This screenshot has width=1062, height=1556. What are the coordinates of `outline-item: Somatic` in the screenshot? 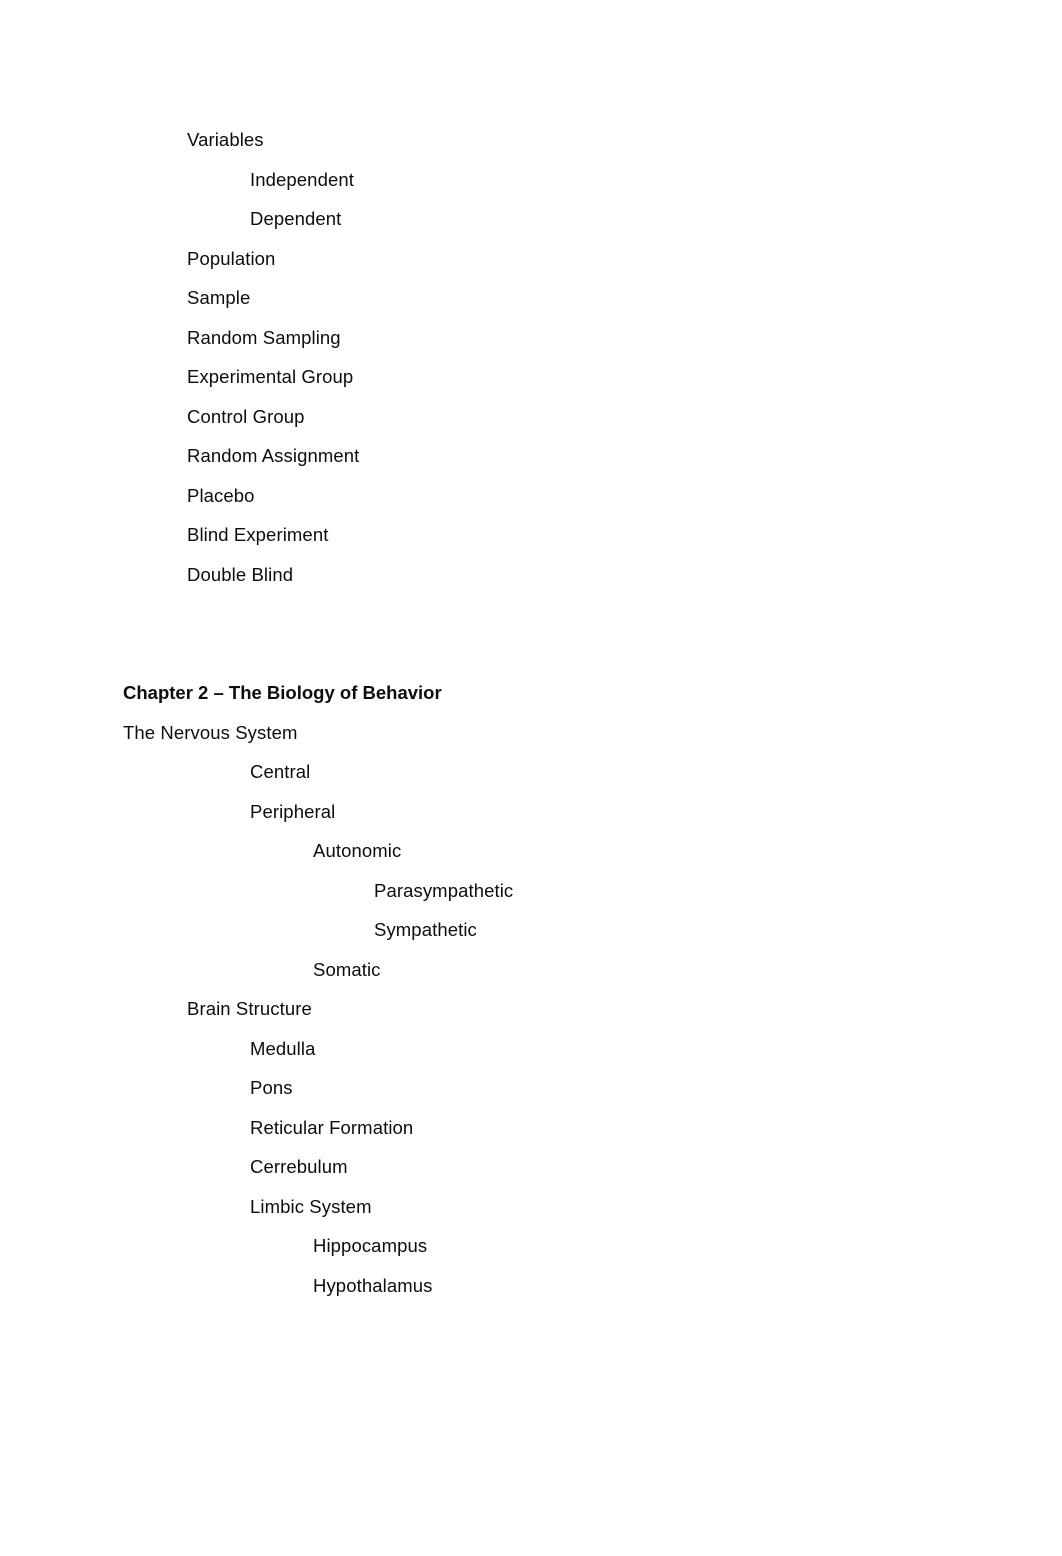 It's located at (347, 969).